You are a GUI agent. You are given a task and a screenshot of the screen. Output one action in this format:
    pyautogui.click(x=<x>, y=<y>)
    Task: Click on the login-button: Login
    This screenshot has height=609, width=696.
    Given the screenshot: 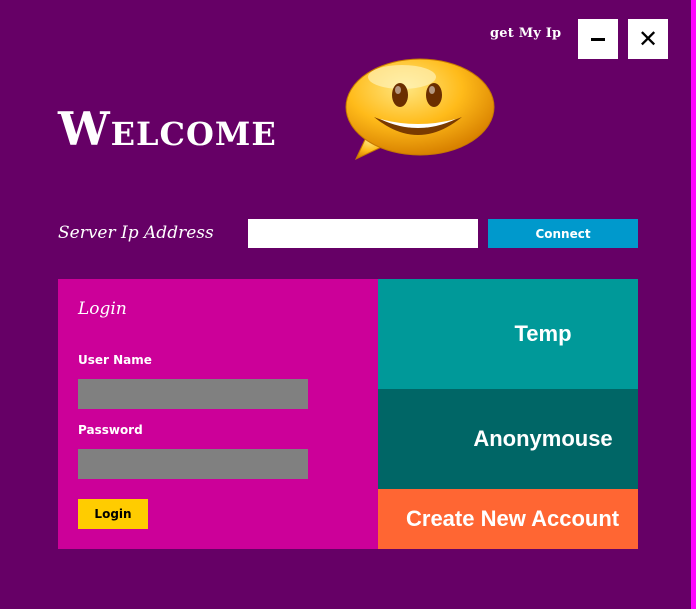 What is the action you would take?
    pyautogui.click(x=113, y=514)
    